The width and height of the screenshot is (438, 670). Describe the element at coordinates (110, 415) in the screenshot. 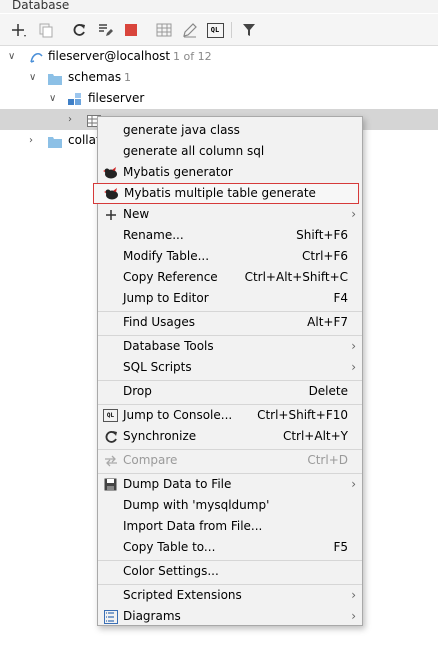

I see `console-icon: QL` at that location.